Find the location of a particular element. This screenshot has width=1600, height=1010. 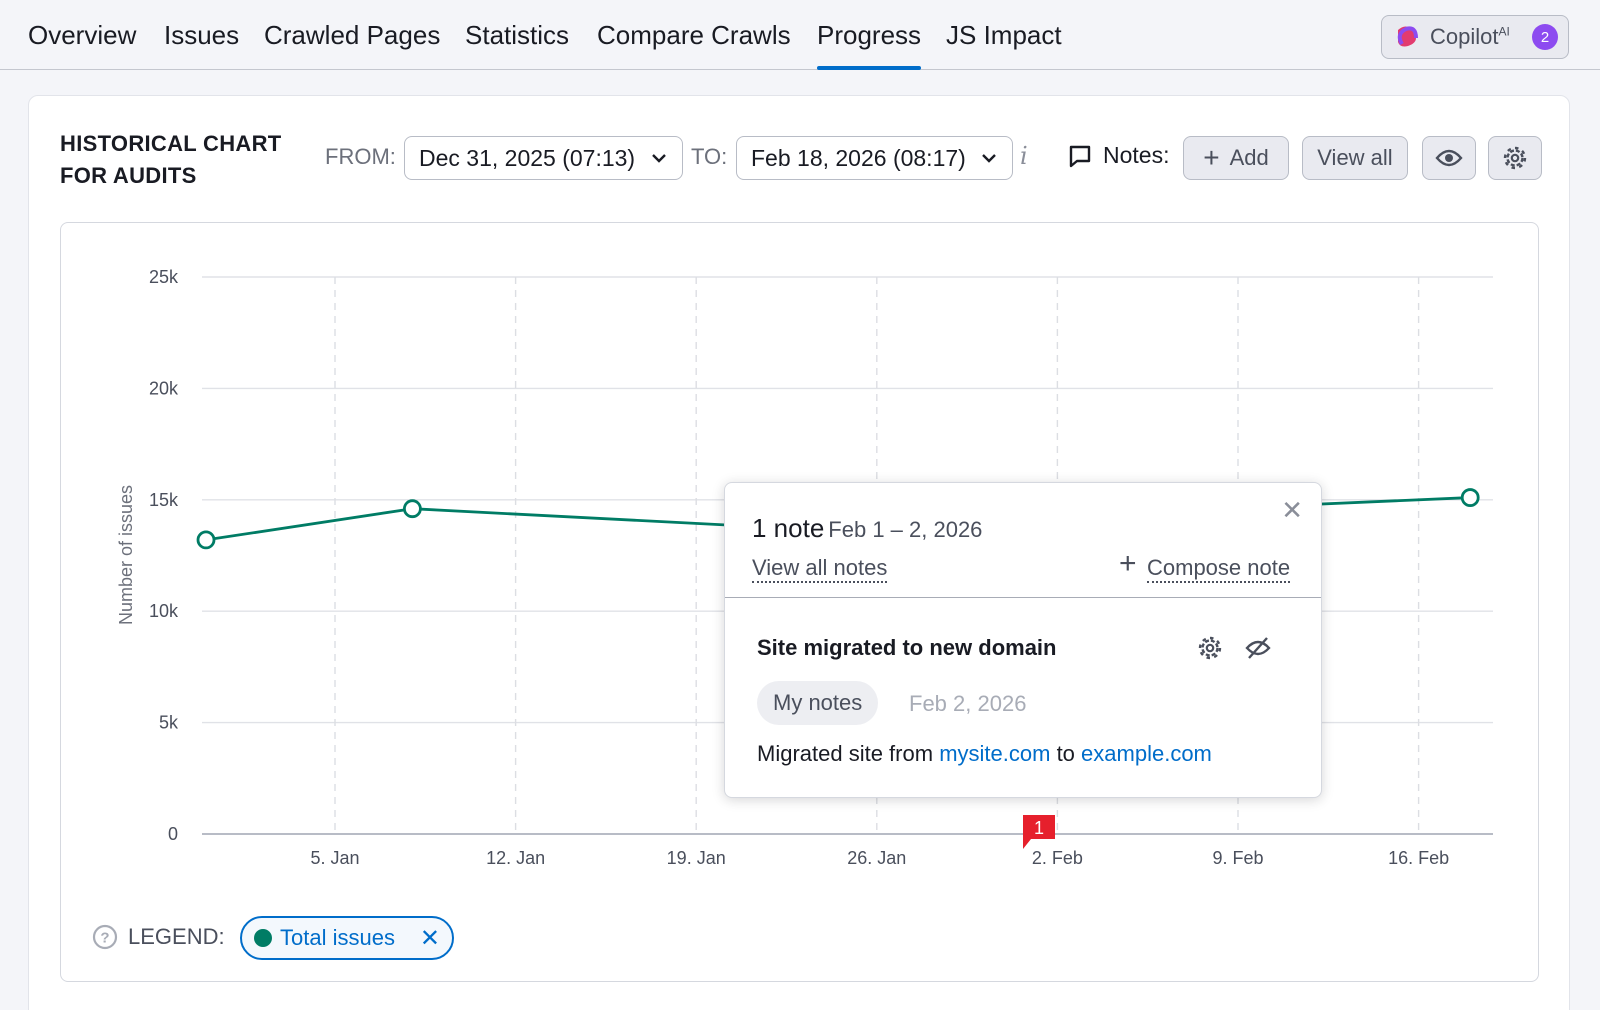

note-range: Feb 1 – 2, 2026 is located at coordinates (905, 529).